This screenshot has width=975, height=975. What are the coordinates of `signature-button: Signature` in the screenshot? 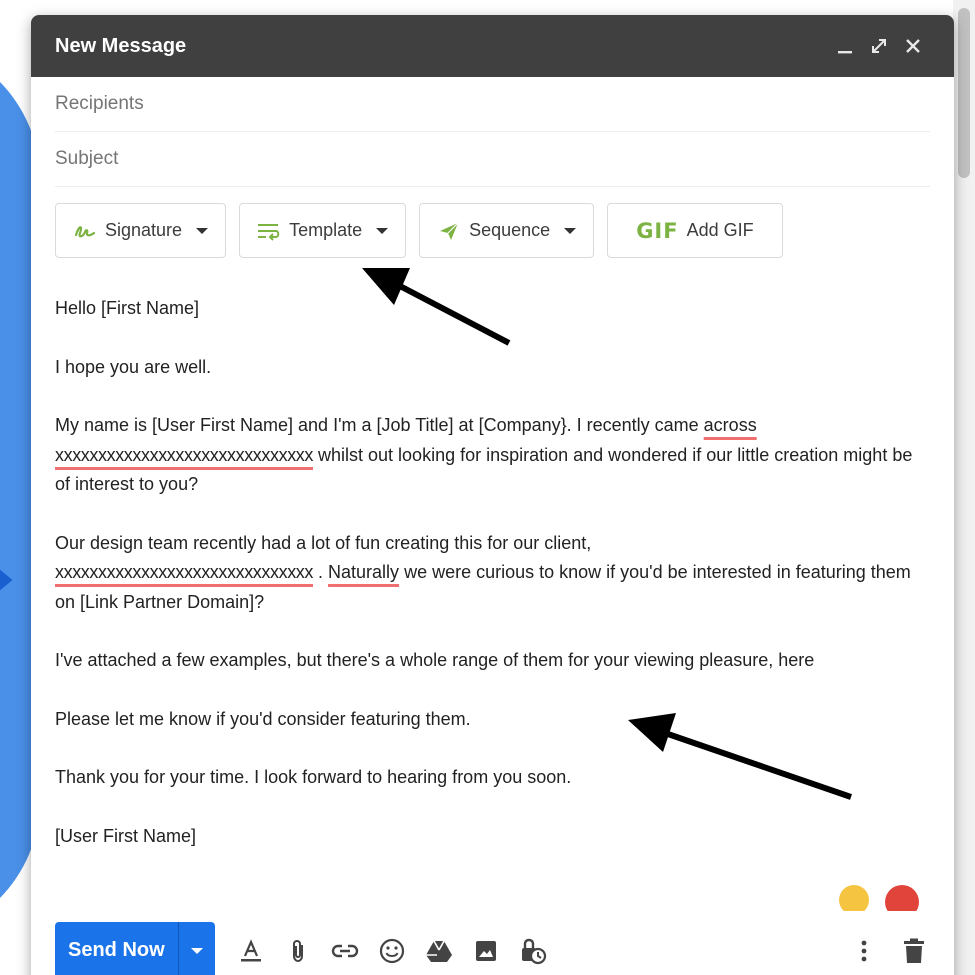 It's located at (141, 230).